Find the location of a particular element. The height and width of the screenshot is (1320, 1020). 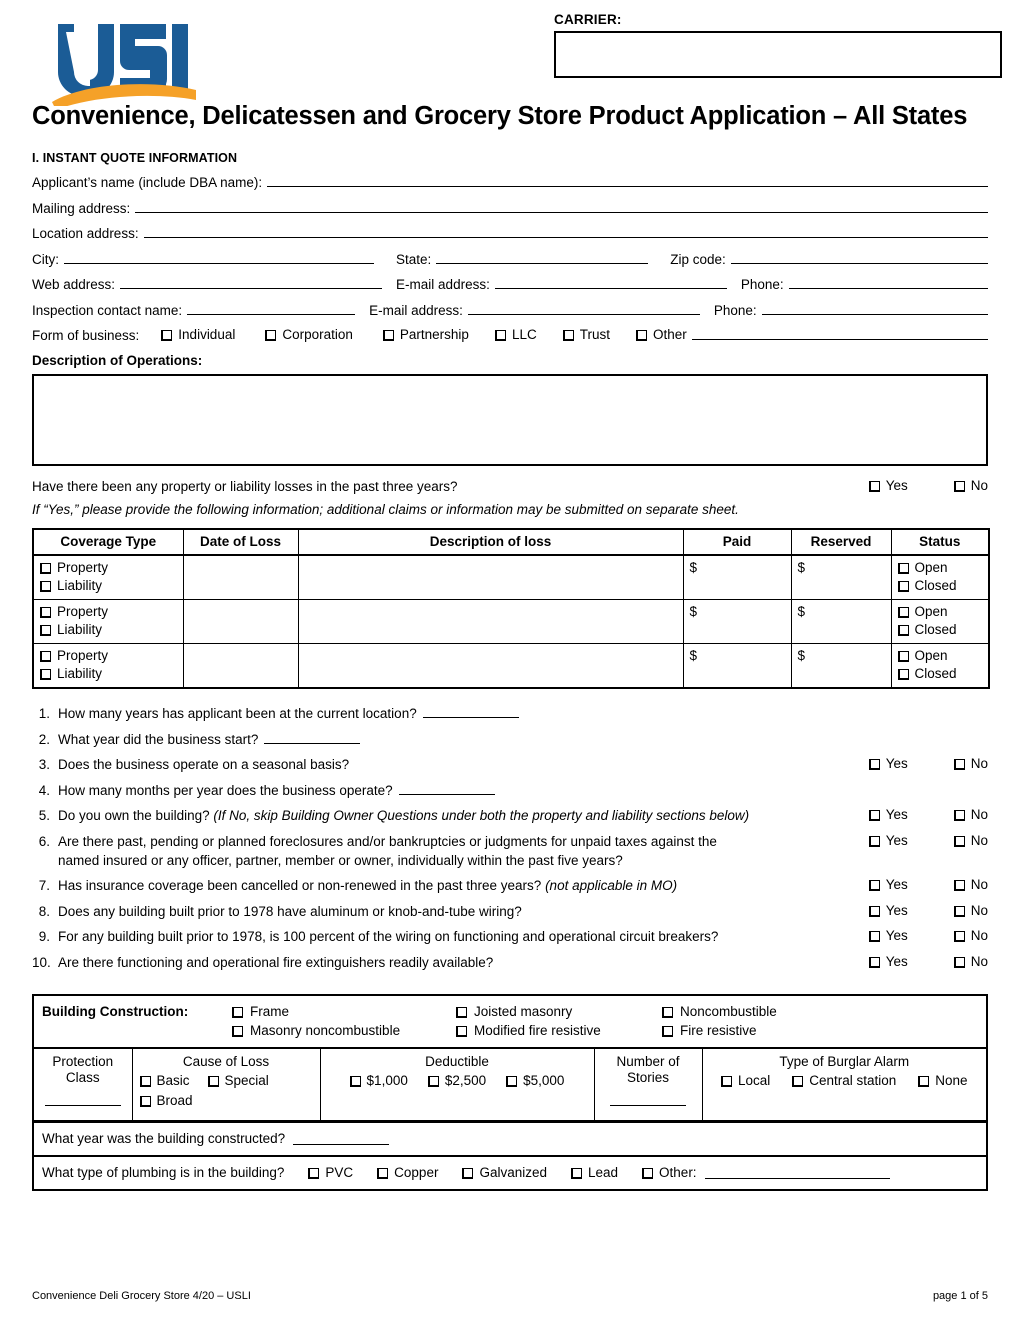

checkbox-deductible-1000: $1,000 is located at coordinates (378, 1080).